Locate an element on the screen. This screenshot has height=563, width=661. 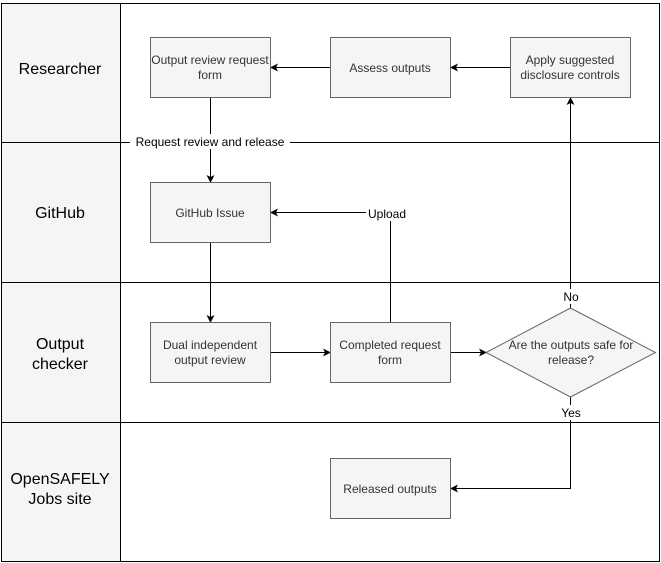
node-github-issue-text: GitHub Issue is located at coordinates (210, 213).